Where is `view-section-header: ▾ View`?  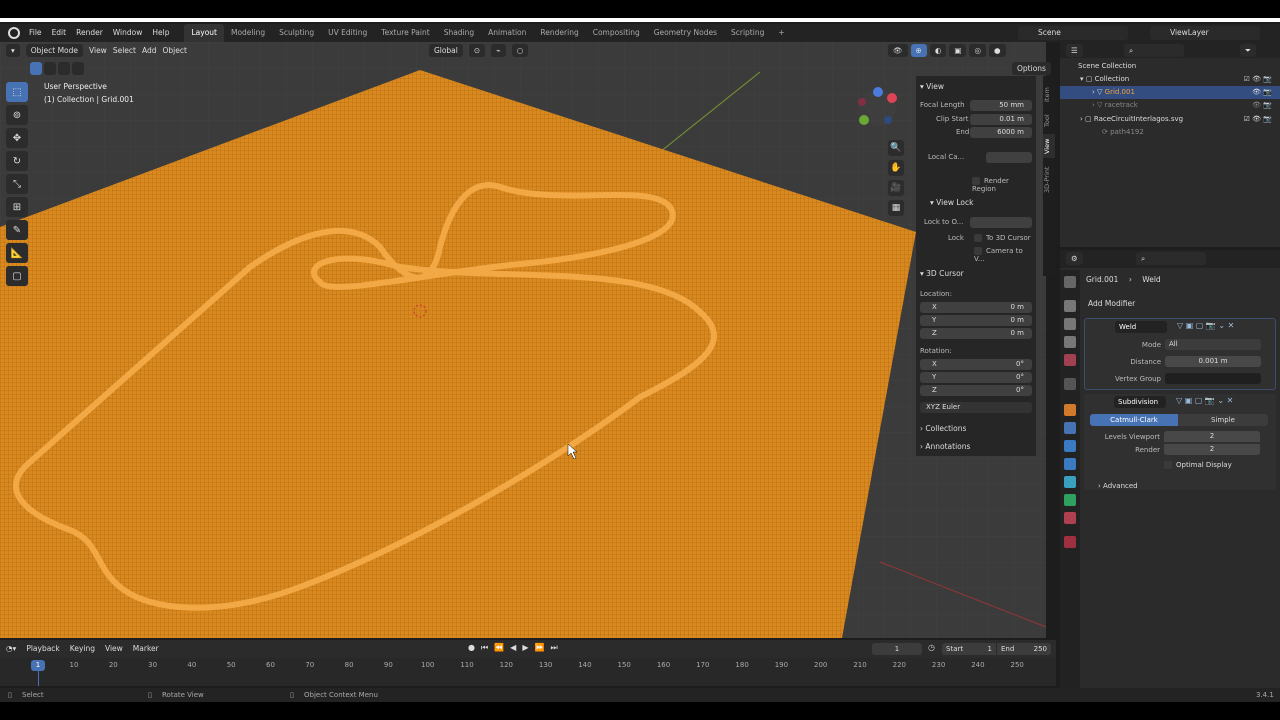
view-section-header: ▾ View is located at coordinates (932, 86).